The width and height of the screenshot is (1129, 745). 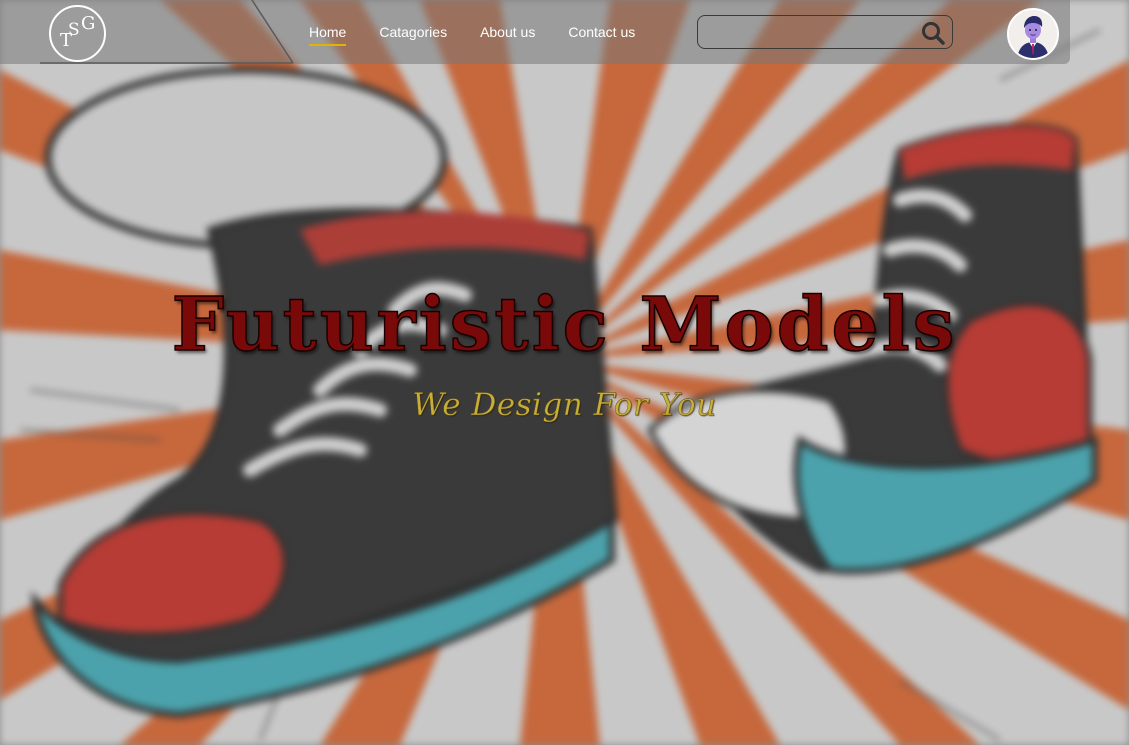 What do you see at coordinates (564, 325) in the screenshot?
I see `hero-title: Futuristic Models` at bounding box center [564, 325].